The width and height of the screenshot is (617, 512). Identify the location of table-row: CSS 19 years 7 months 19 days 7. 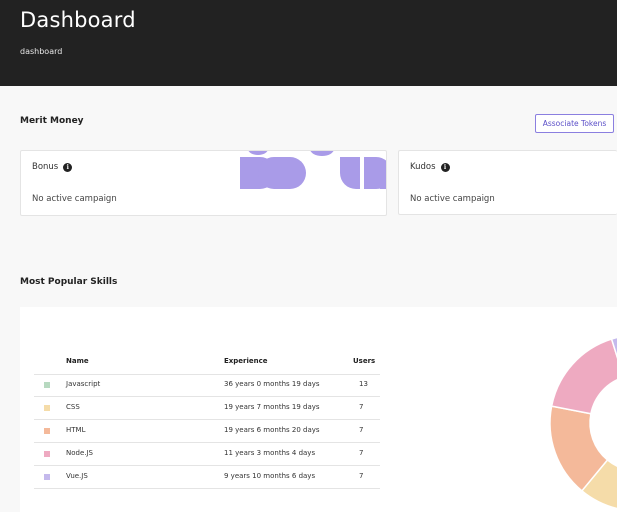
(207, 408).